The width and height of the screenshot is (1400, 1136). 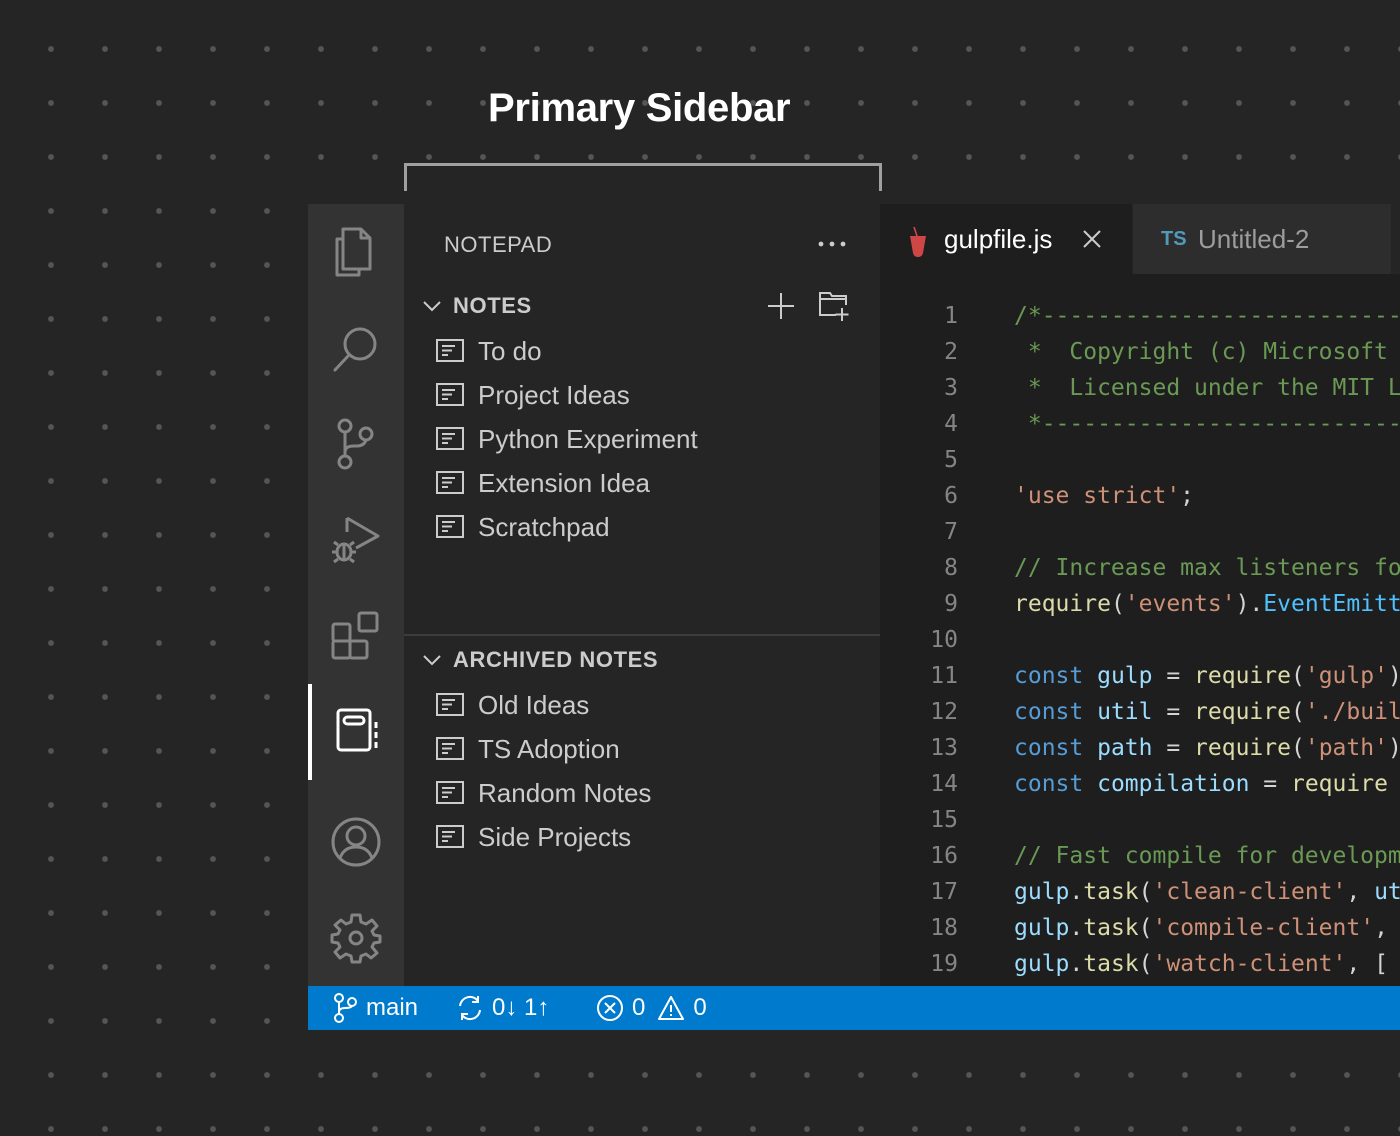 What do you see at coordinates (642, 749) in the screenshot?
I see `archived-note-item: TS Adoption` at bounding box center [642, 749].